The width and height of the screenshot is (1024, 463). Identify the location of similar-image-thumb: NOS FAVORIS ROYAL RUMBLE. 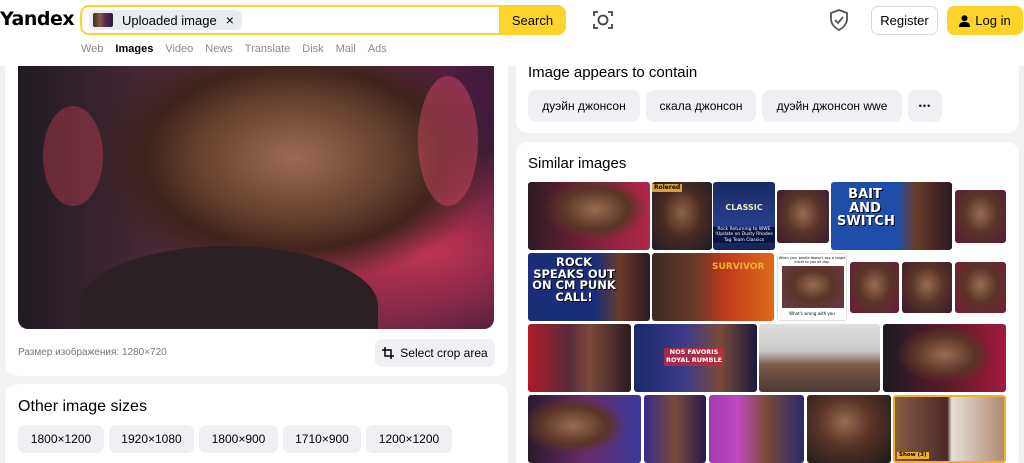
(695, 358).